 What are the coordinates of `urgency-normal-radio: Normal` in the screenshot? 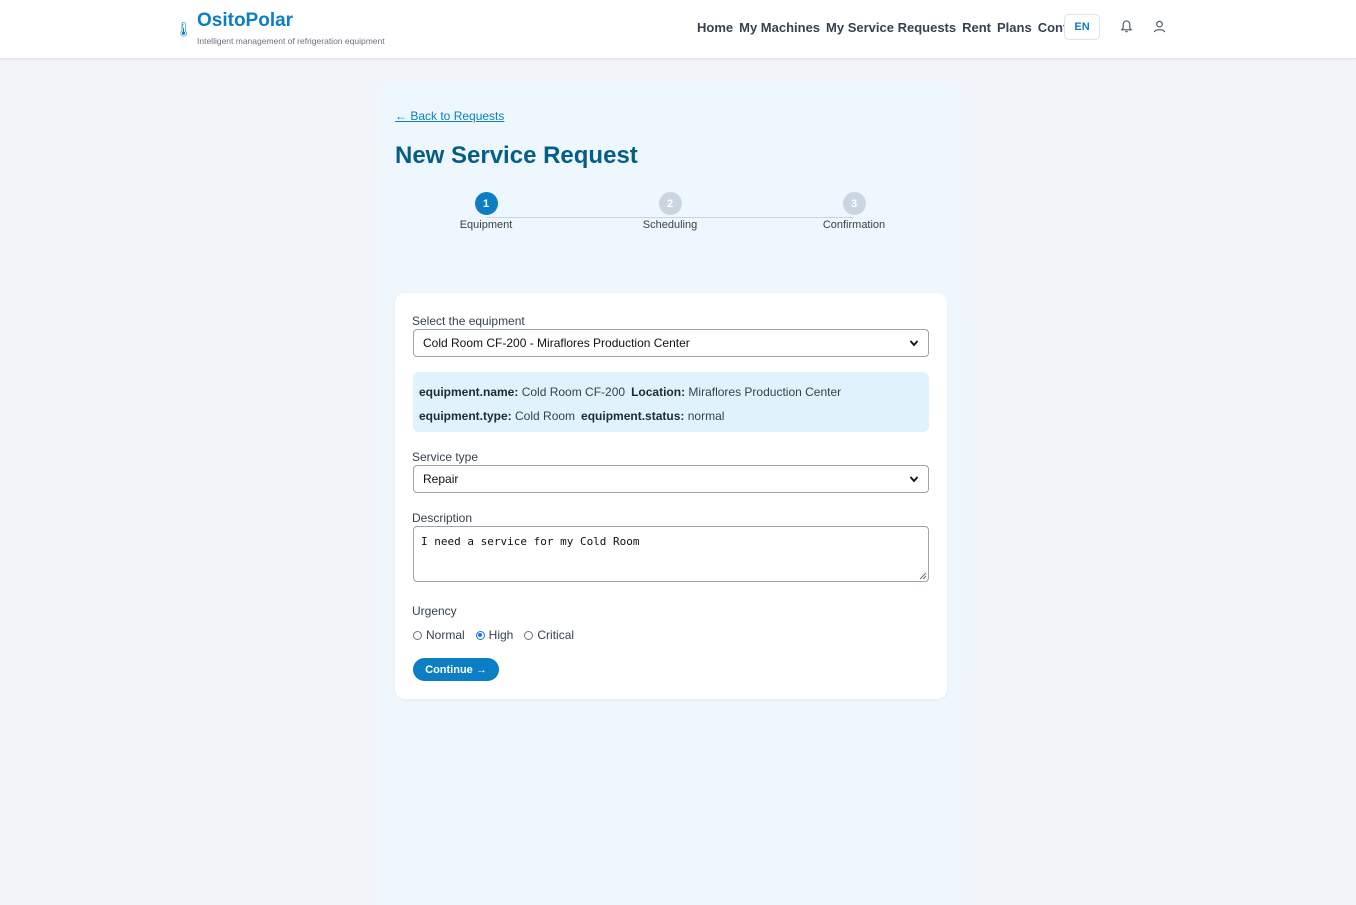 It's located at (439, 635).